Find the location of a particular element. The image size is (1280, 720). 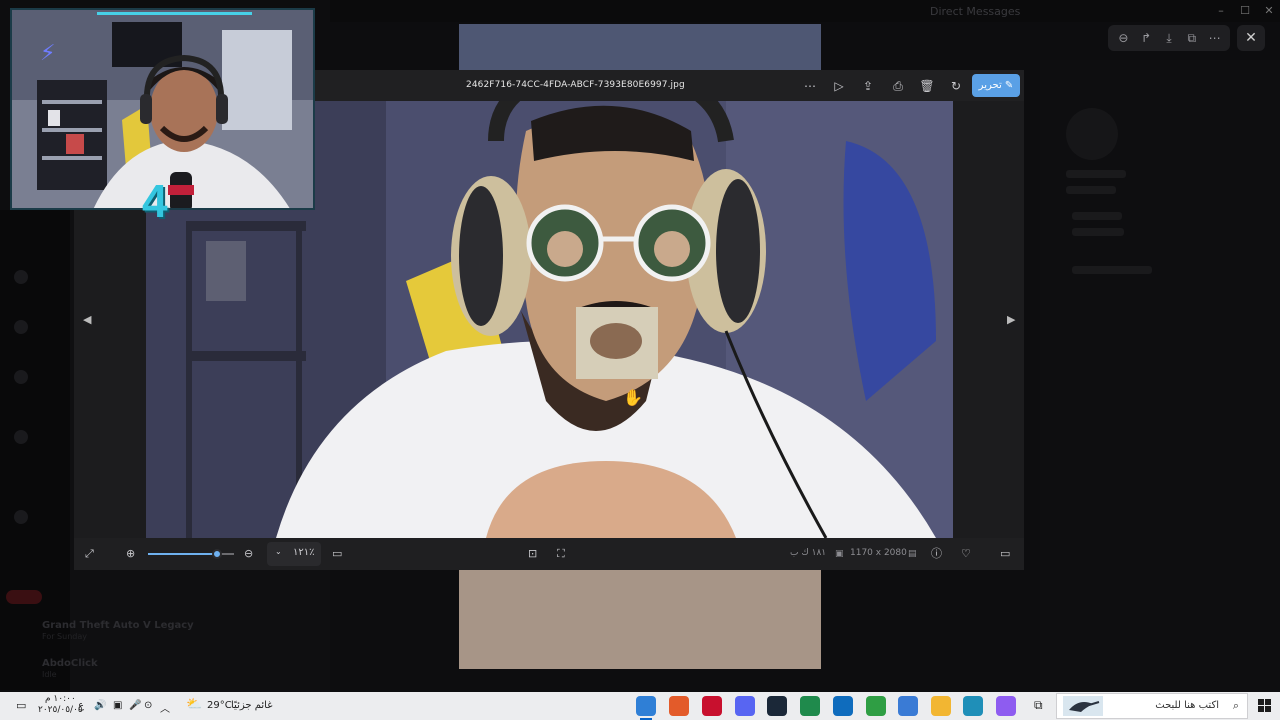

fullscreen-icon: ⤢ is located at coordinates (89, 554).